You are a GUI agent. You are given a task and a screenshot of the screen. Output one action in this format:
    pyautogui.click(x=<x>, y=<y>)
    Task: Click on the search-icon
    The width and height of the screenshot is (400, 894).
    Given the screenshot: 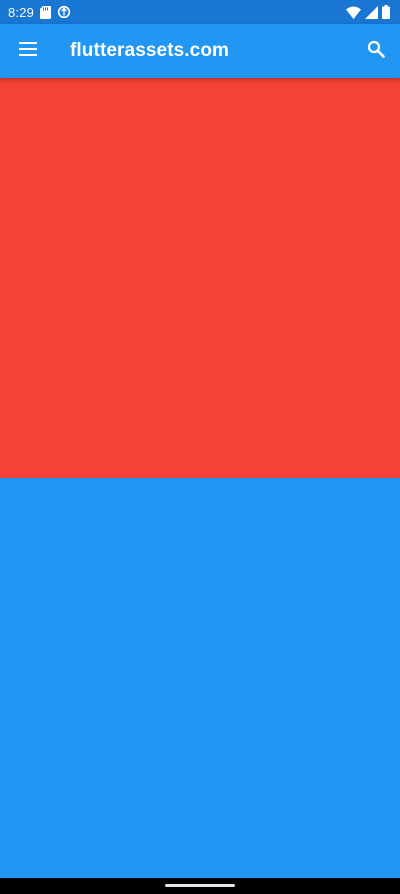 What is the action you would take?
    pyautogui.click(x=376, y=51)
    